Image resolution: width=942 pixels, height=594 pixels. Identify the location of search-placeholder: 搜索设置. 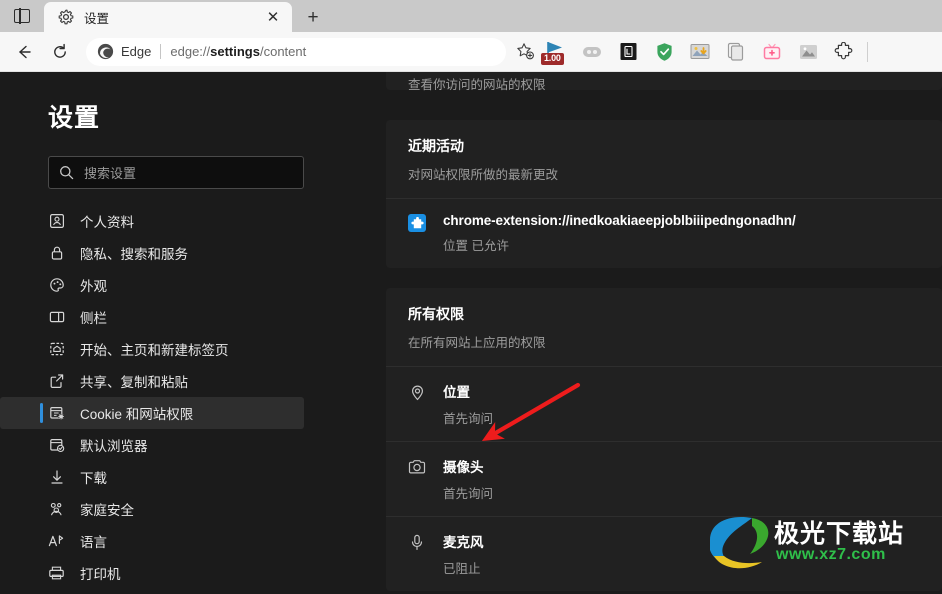
(110, 173).